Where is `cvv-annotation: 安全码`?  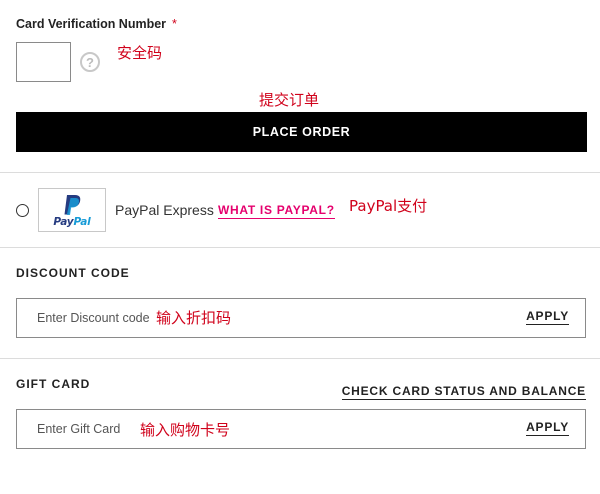
cvv-annotation: 安全码 is located at coordinates (140, 53).